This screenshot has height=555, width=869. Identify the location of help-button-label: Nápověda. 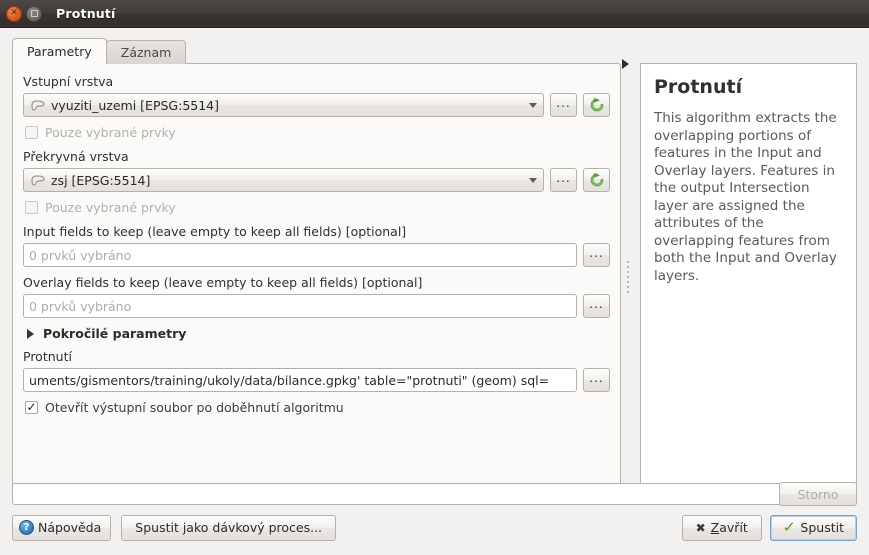
(70, 527).